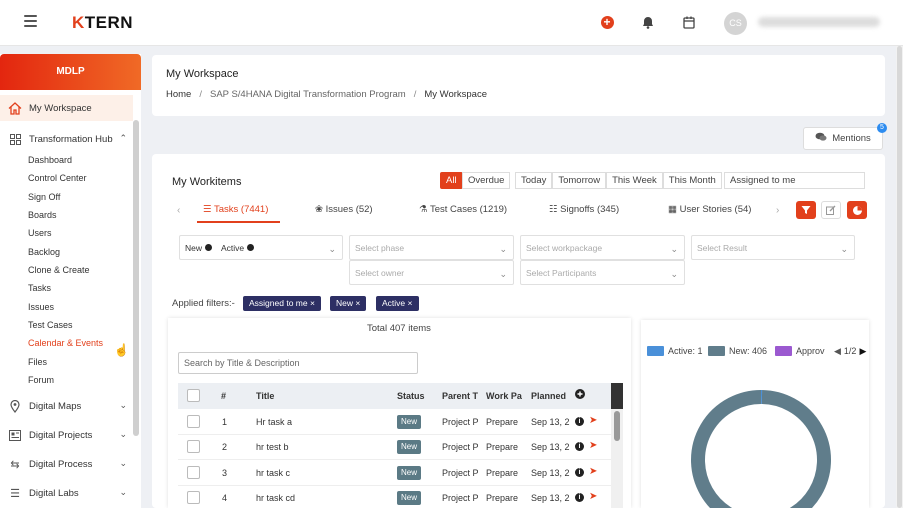 The height and width of the screenshot is (508, 903). Describe the element at coordinates (65, 343) in the screenshot. I see `sidebar-subitem-calendar-events: Calendar & Events` at that location.